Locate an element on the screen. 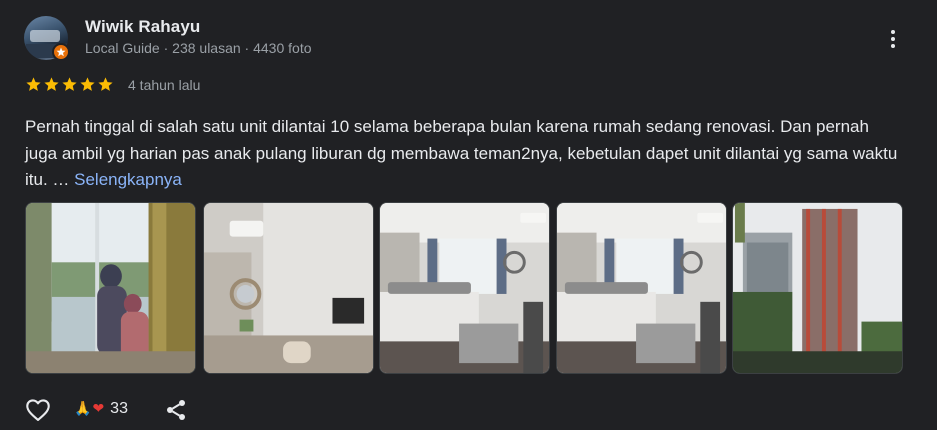  pray-emoji-icon: 🙏 is located at coordinates (83, 409).